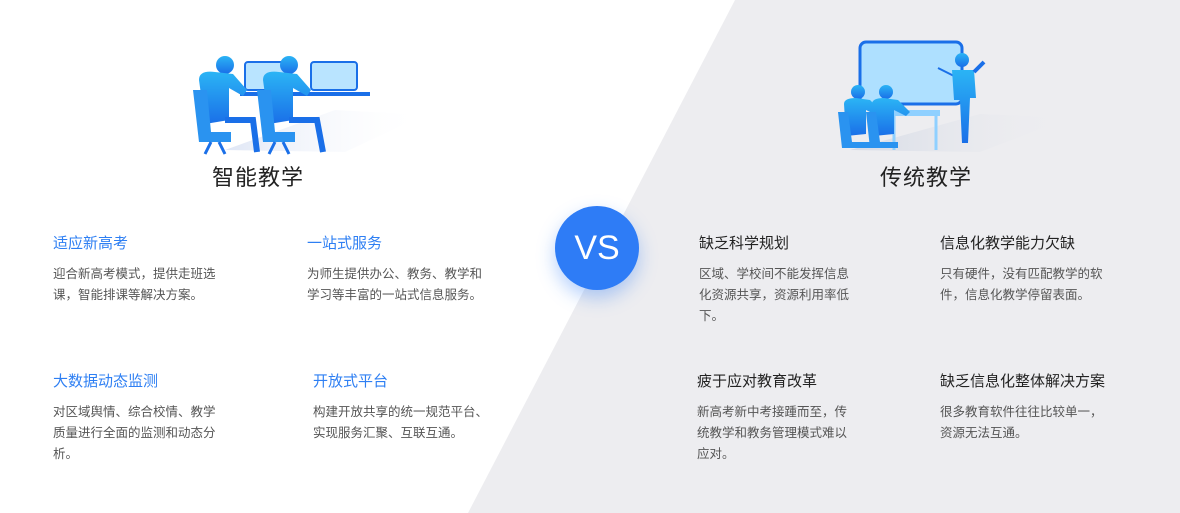  I want to click on desc-line: 区域、学校间不能发挥信息, so click(774, 273).